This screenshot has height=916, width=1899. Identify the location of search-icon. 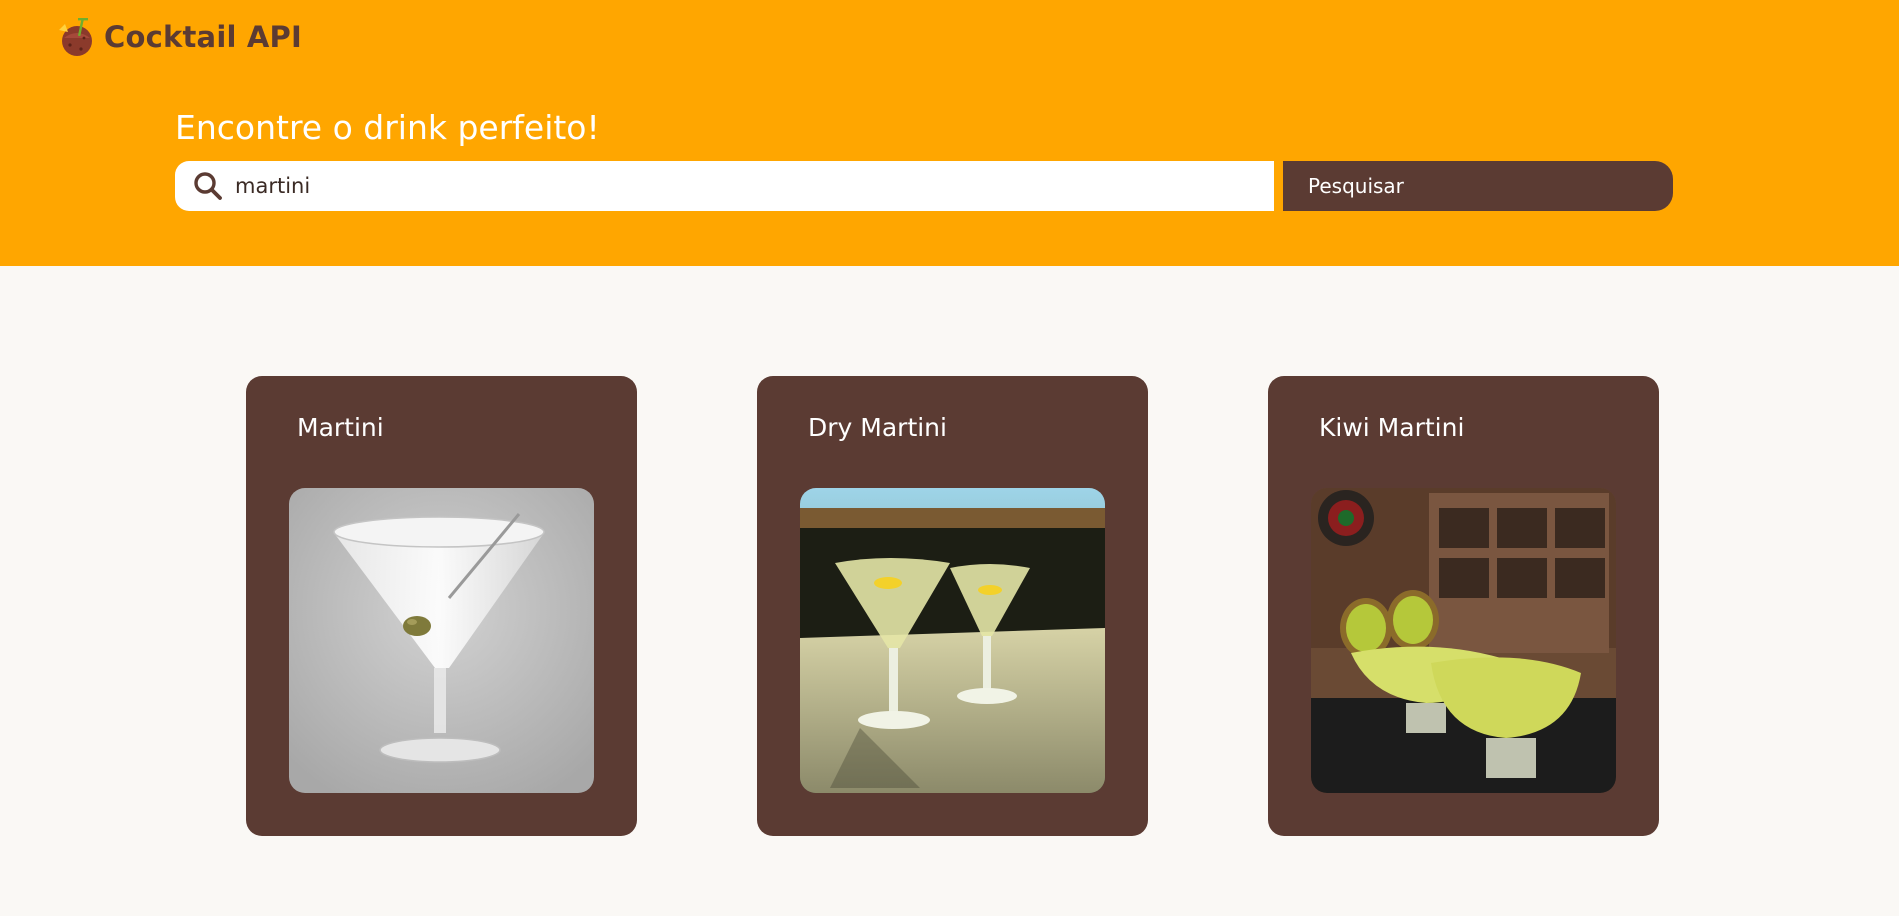
(208, 186).